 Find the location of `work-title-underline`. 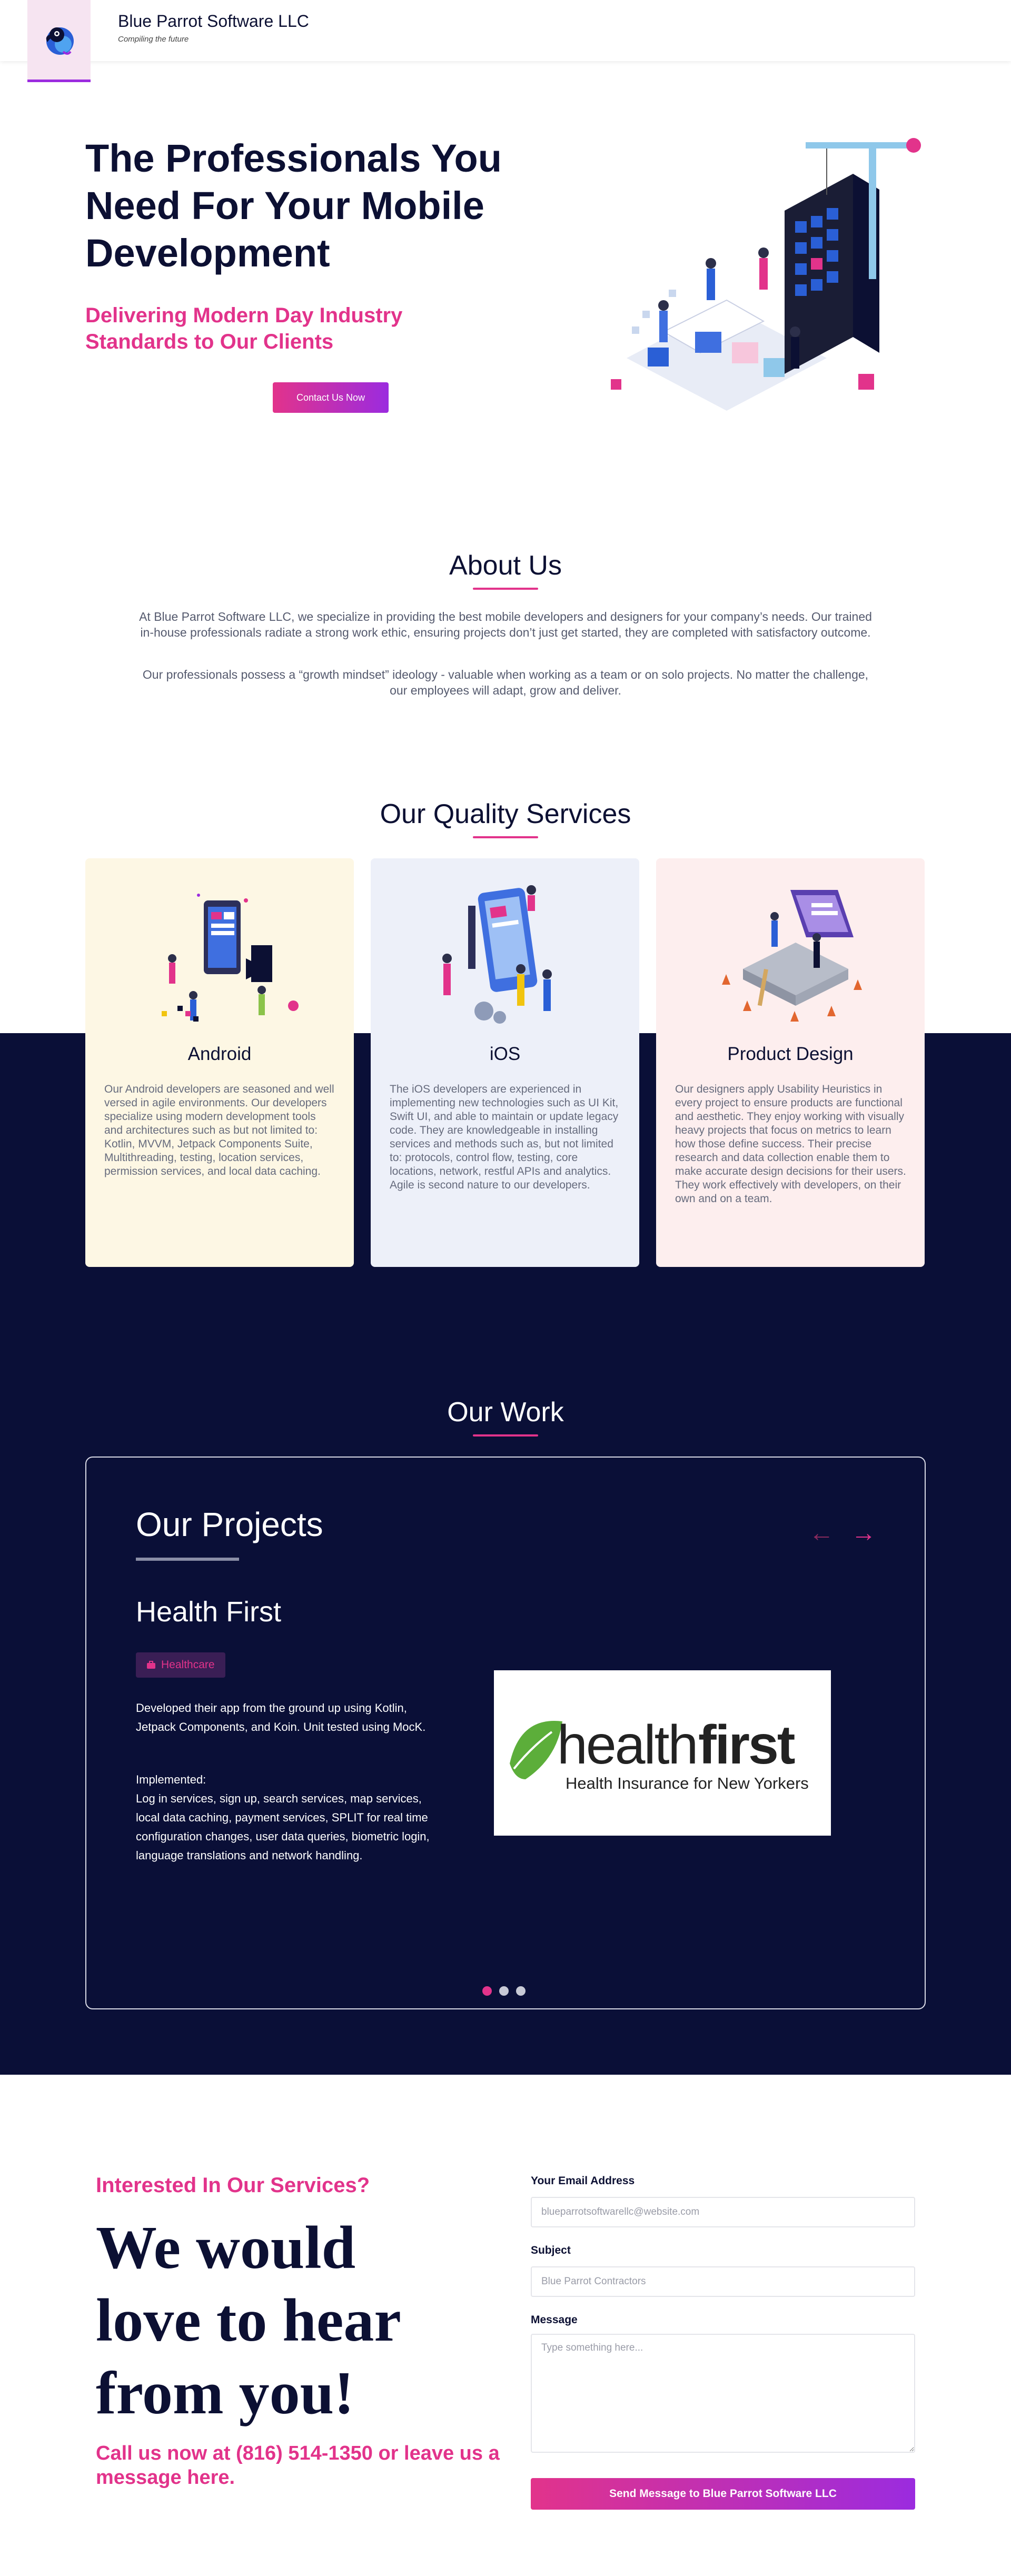

work-title-underline is located at coordinates (506, 1435).